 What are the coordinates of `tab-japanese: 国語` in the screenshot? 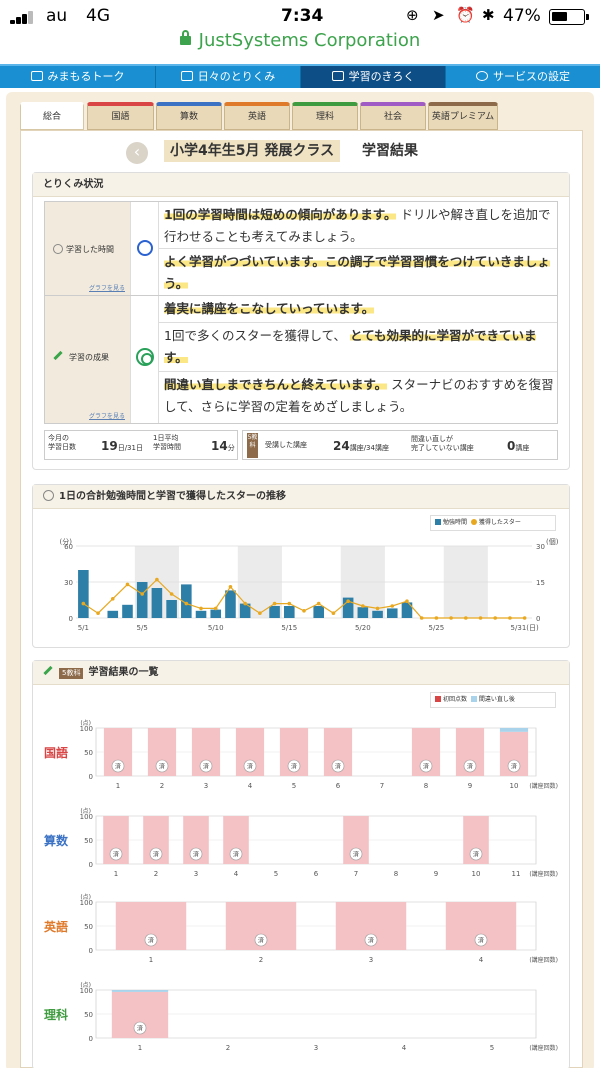 It's located at (120, 116).